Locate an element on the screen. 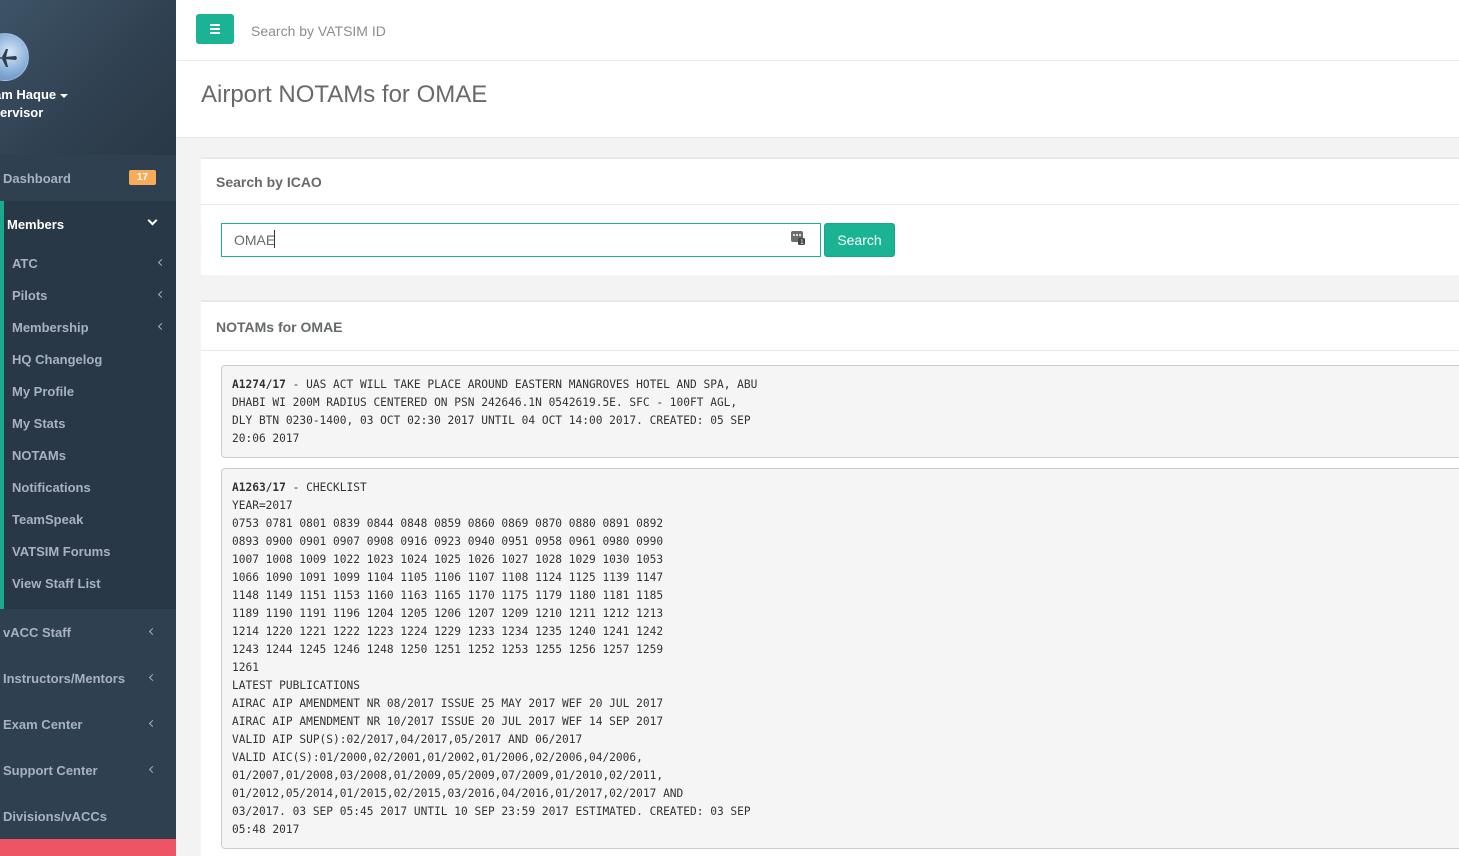 The image size is (1459, 856). profile-header: am Haque pervisor is located at coordinates (88, 77).